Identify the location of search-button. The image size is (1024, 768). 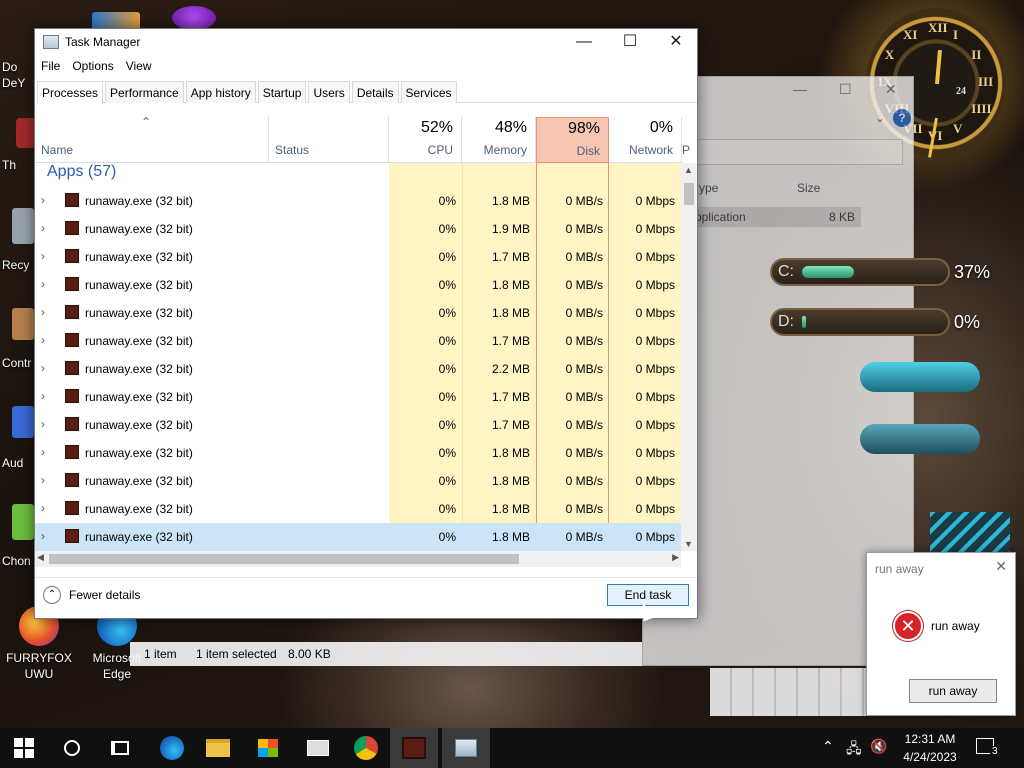
(72, 748).